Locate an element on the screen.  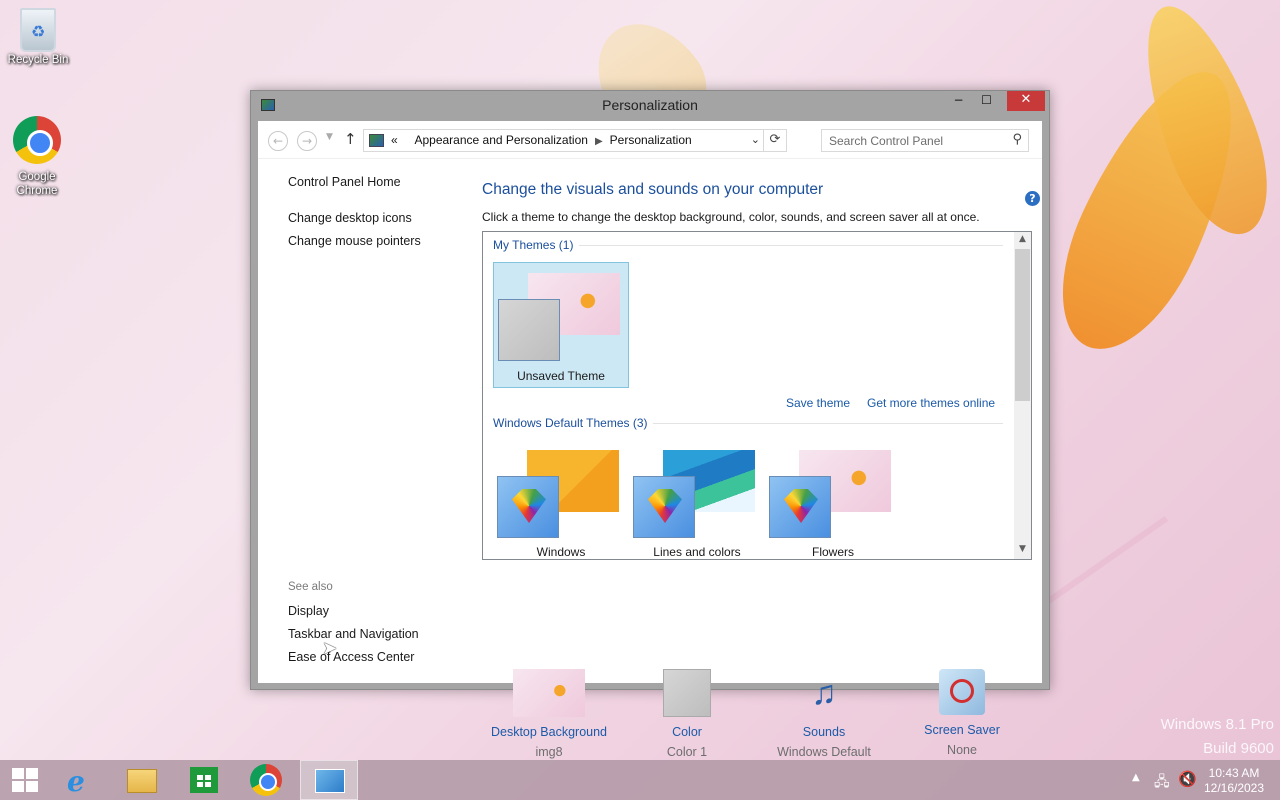
internet-explorer-icon: e is located at coordinates (76, 781).